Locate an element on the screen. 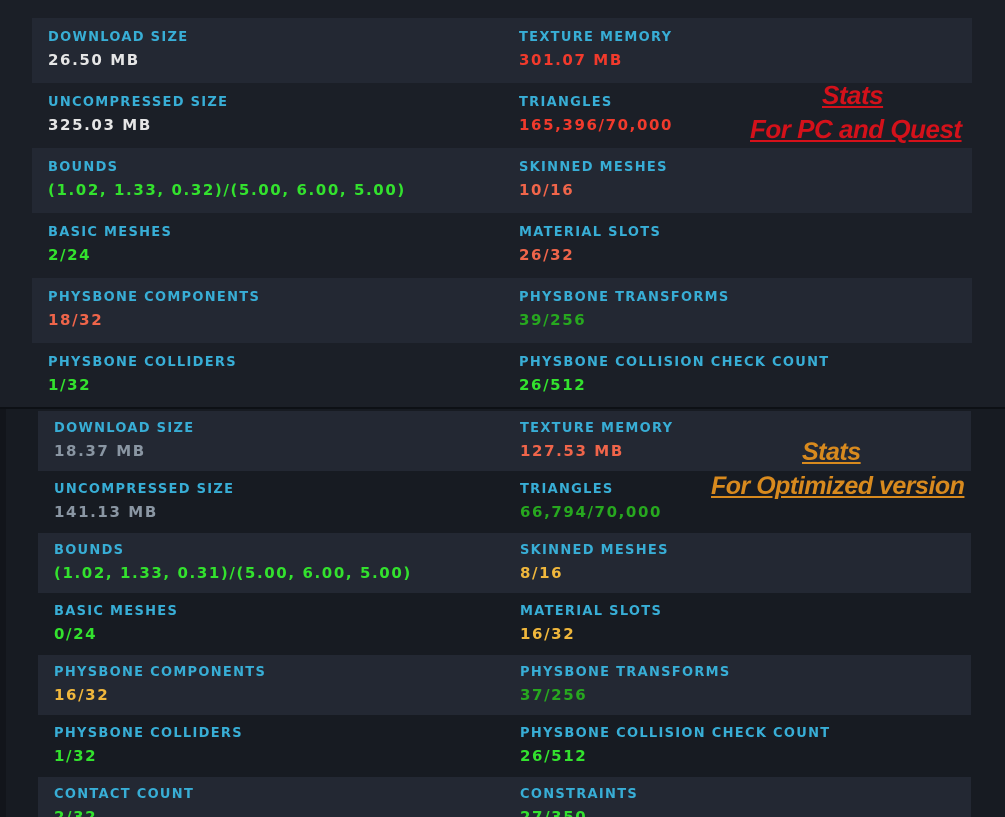  stat-label: CONTACT COUNT is located at coordinates (124, 794).